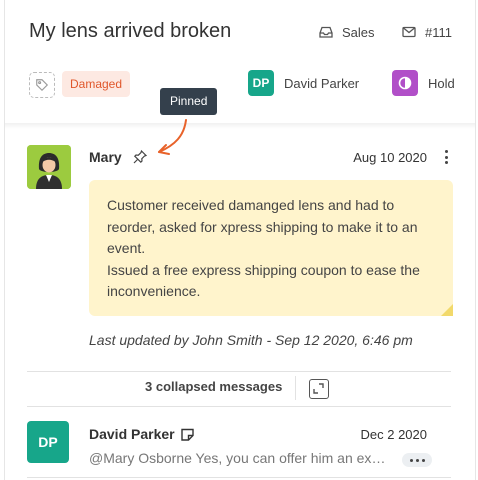  What do you see at coordinates (96, 84) in the screenshot?
I see `tag-badge: Damaged` at bounding box center [96, 84].